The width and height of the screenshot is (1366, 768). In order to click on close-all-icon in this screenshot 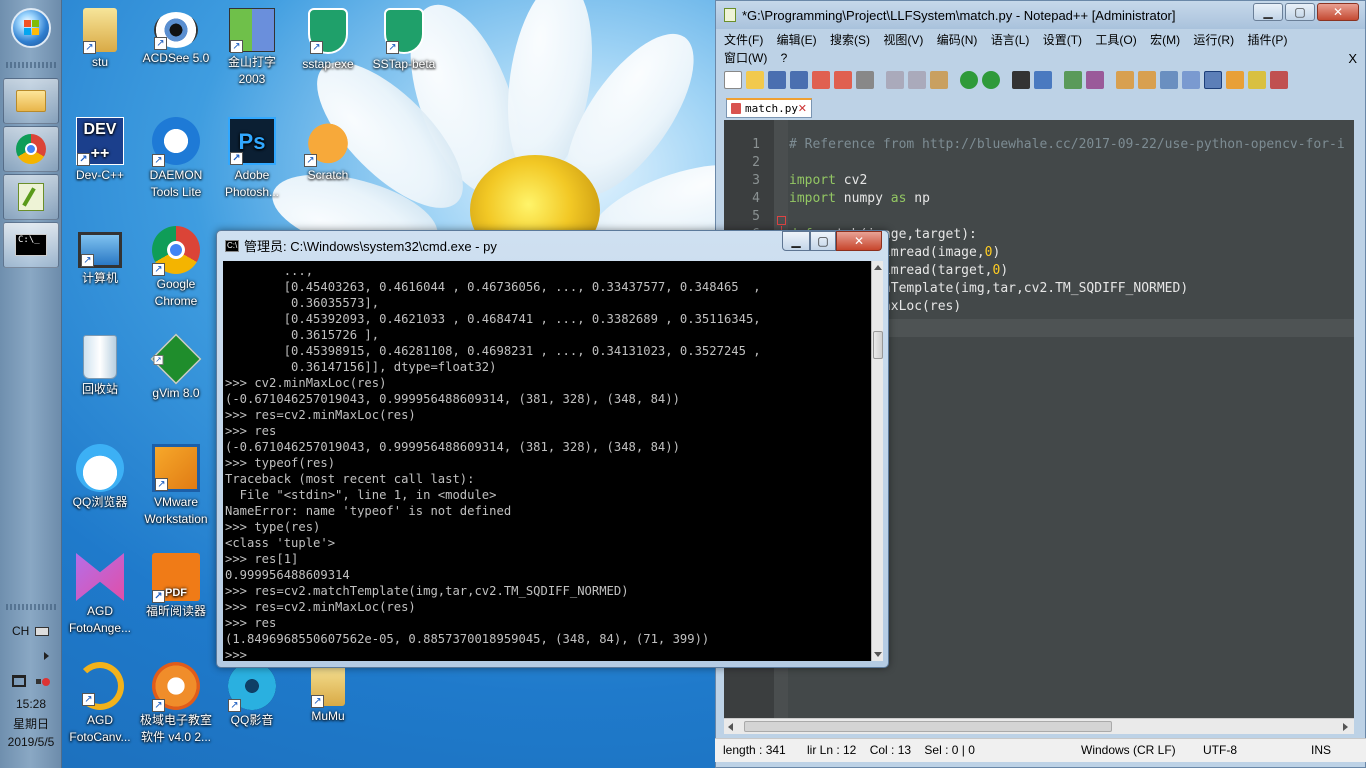, I will do `click(843, 80)`.